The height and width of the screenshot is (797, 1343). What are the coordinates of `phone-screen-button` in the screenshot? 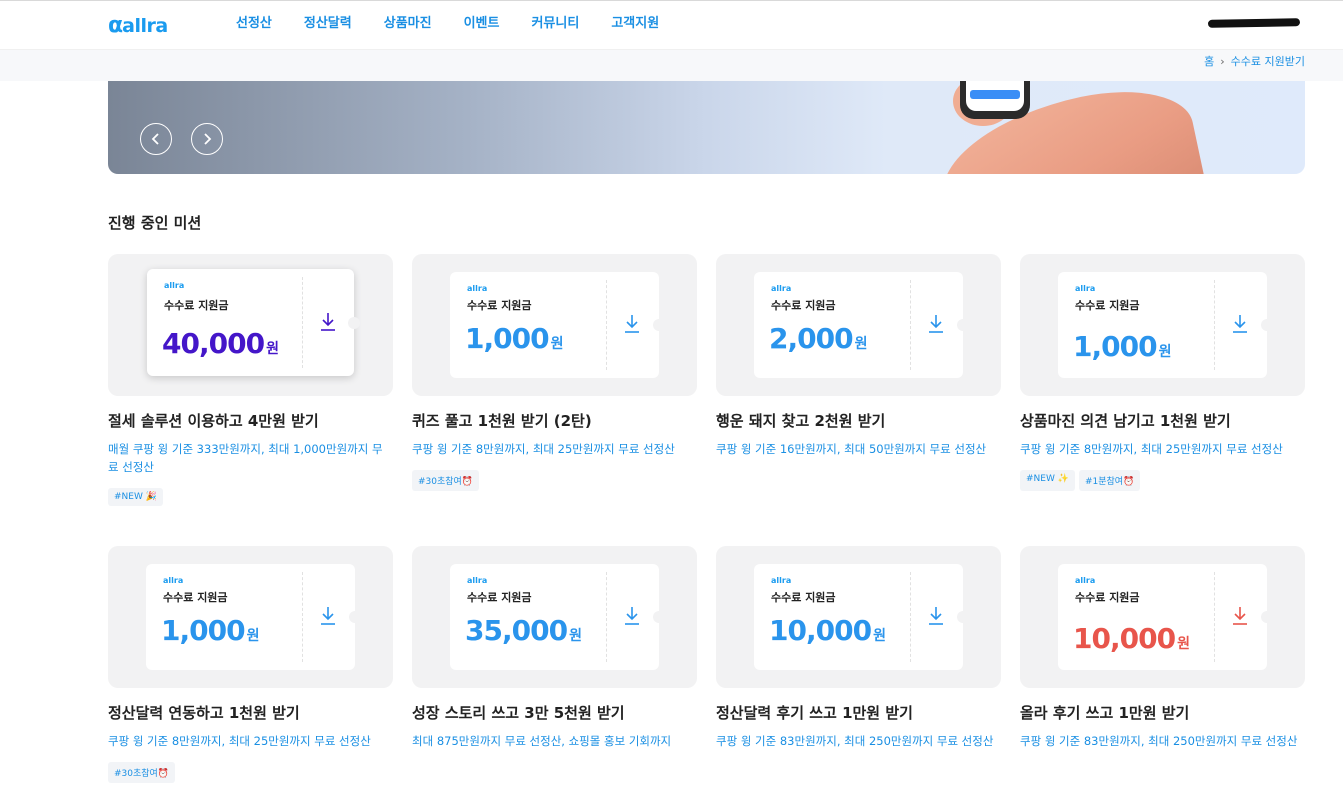 It's located at (995, 94).